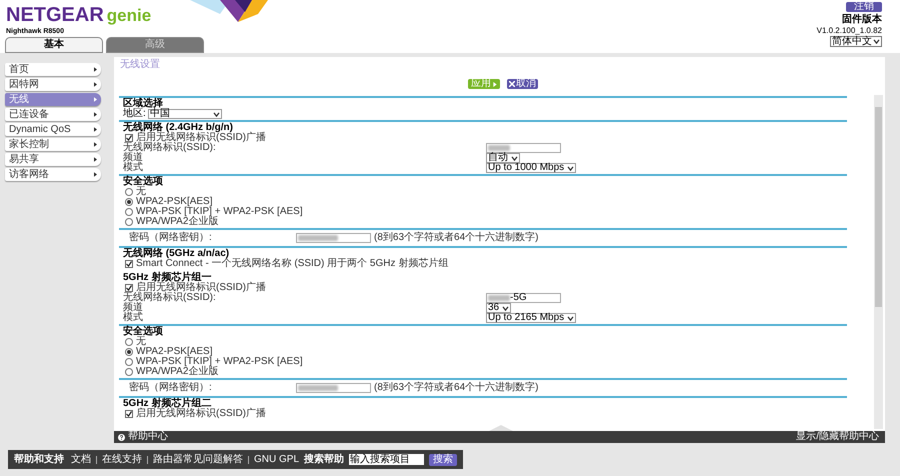  I want to click on product-logo: genie, so click(129, 15).